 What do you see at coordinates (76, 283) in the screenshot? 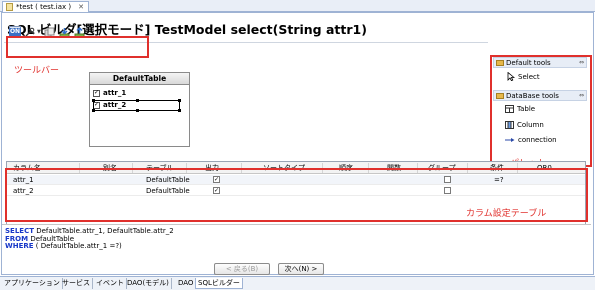
I see `tab-service: サービス` at bounding box center [76, 283].